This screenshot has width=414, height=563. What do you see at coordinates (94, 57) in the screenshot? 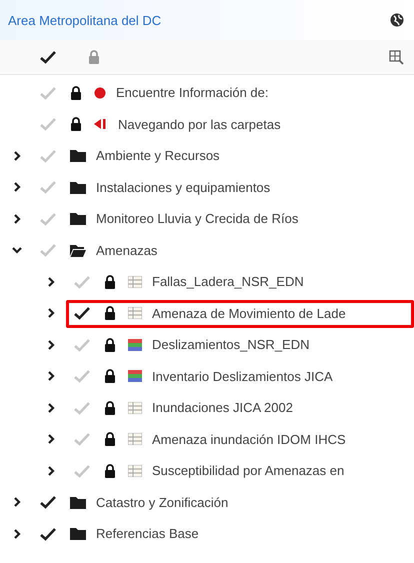
I see `lock-icon` at bounding box center [94, 57].